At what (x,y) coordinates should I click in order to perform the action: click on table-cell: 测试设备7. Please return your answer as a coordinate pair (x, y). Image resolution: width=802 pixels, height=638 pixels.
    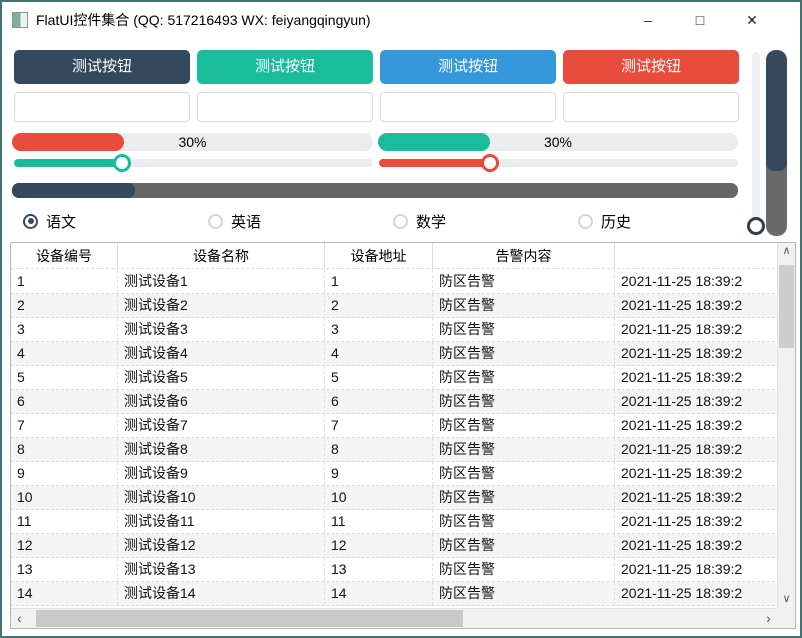
    Looking at the image, I should click on (221, 425).